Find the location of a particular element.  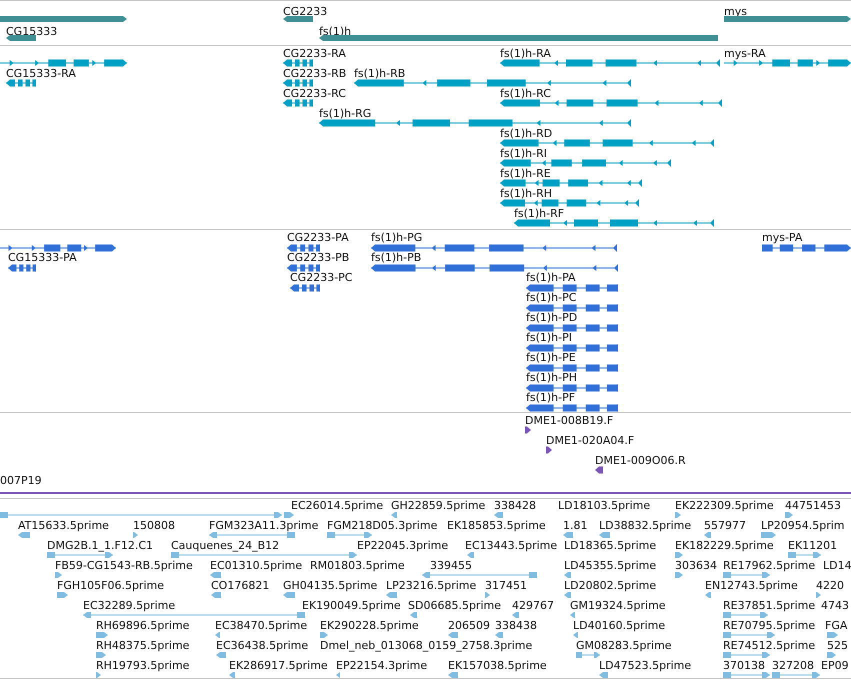

feature-label: LP20954.5prim is located at coordinates (803, 525).